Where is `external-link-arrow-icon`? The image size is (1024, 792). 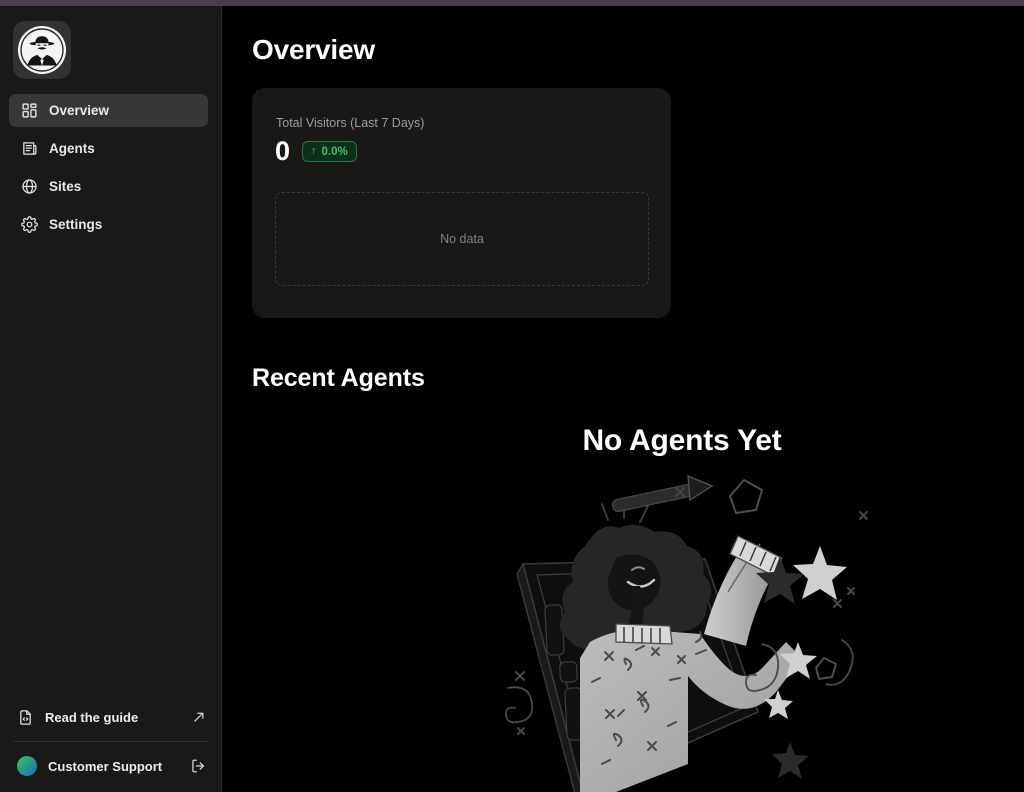
external-link-arrow-icon is located at coordinates (199, 717).